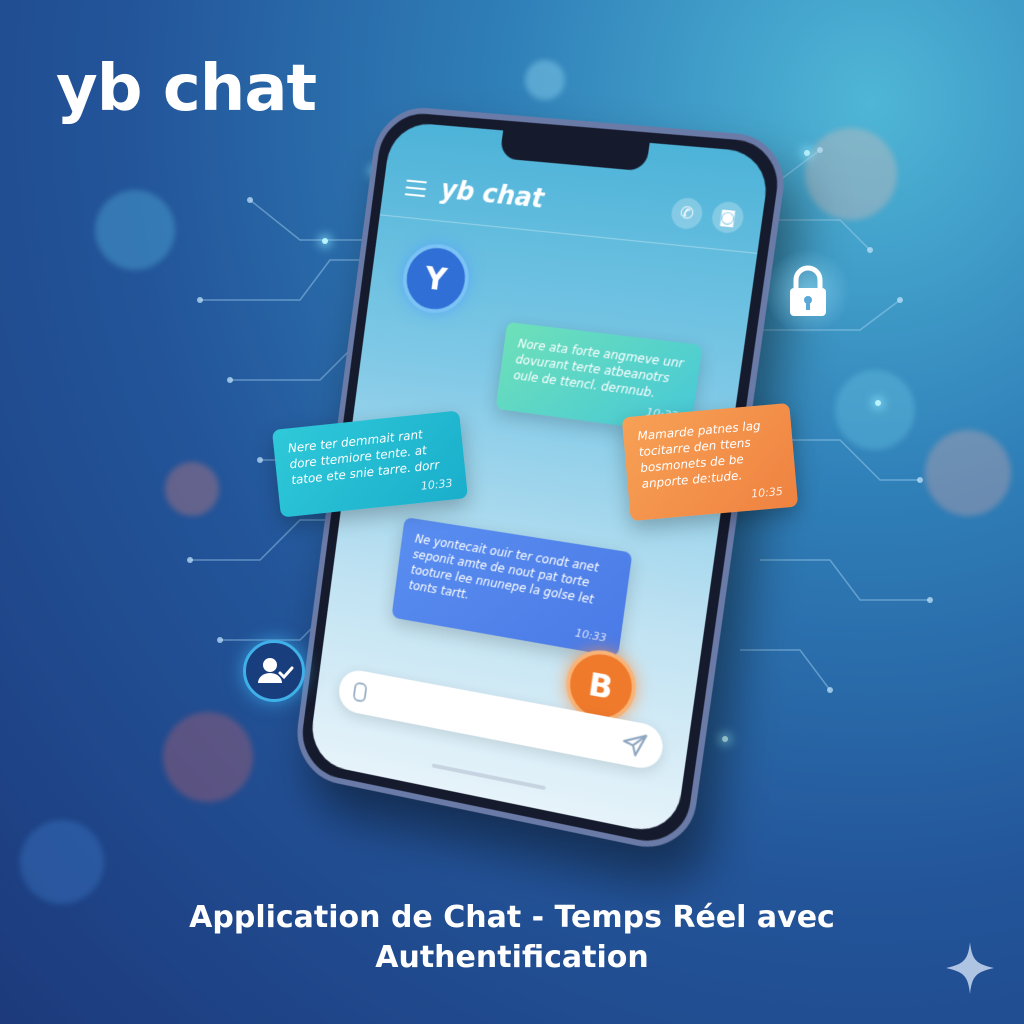 Image resolution: width=1024 pixels, height=1024 pixels. I want to click on avatar-y: Y, so click(436, 278).